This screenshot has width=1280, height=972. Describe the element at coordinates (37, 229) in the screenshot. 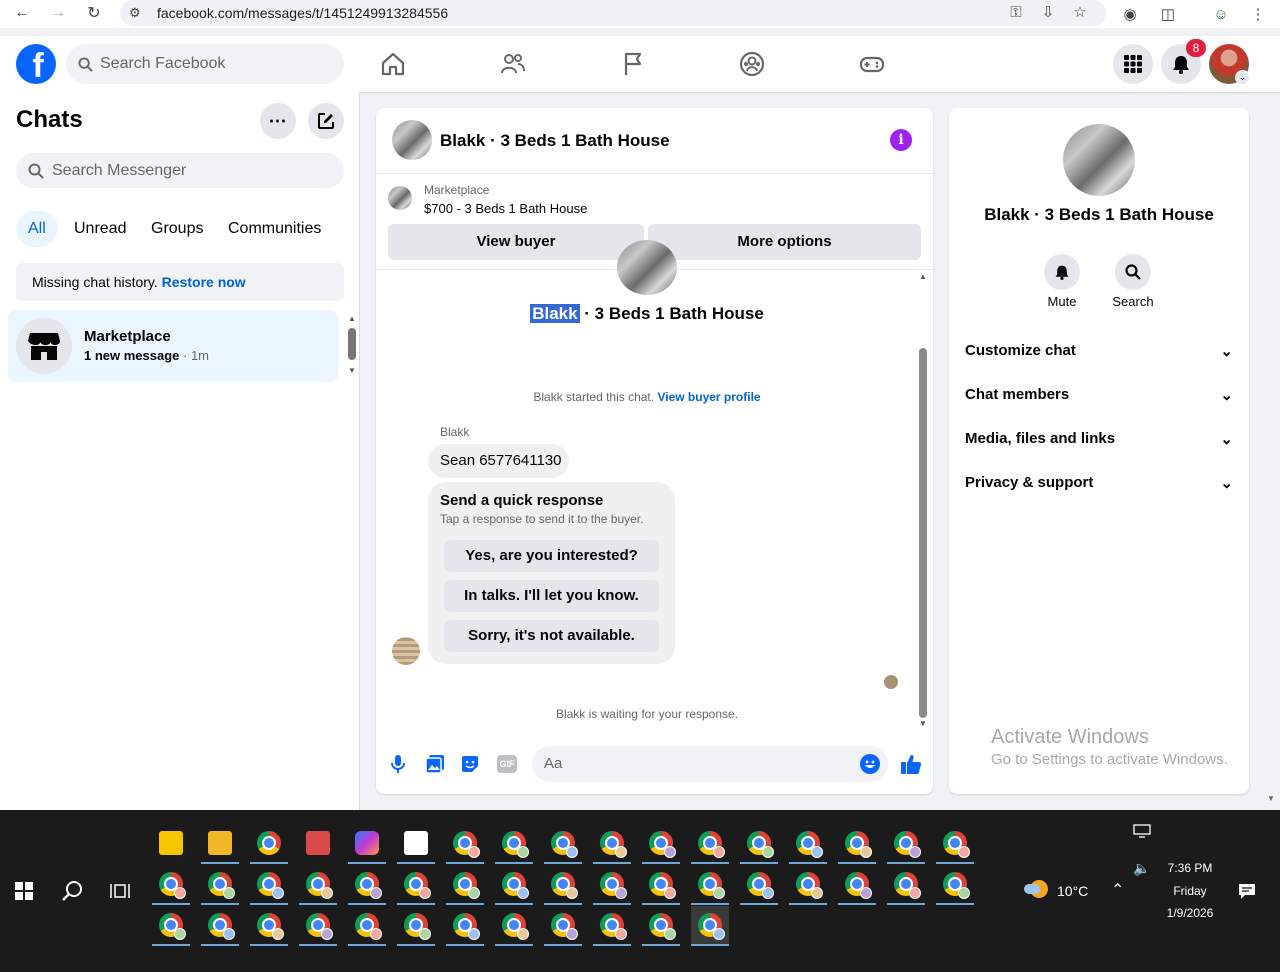

I see `filter-all: All` at that location.